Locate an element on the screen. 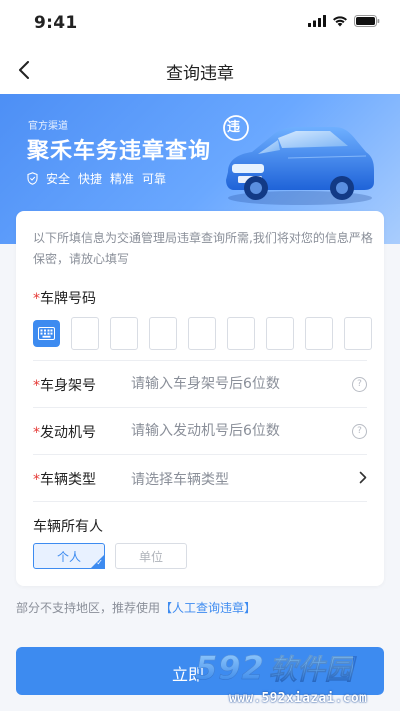 This screenshot has height=711, width=400. engine-number-label: *发动机号 is located at coordinates (64, 432).